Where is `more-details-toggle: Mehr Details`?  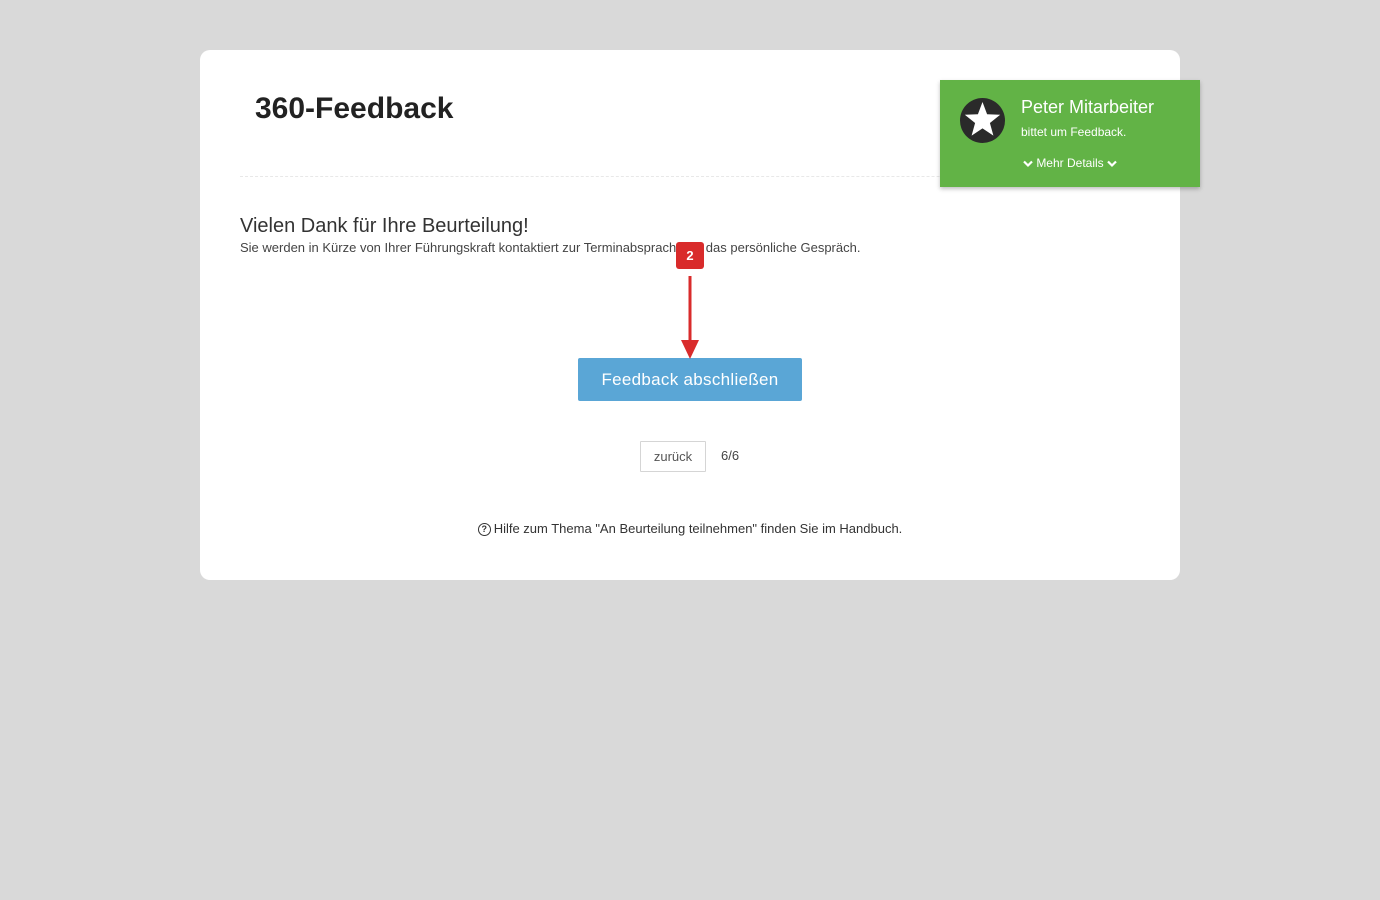 more-details-toggle: Mehr Details is located at coordinates (1070, 163).